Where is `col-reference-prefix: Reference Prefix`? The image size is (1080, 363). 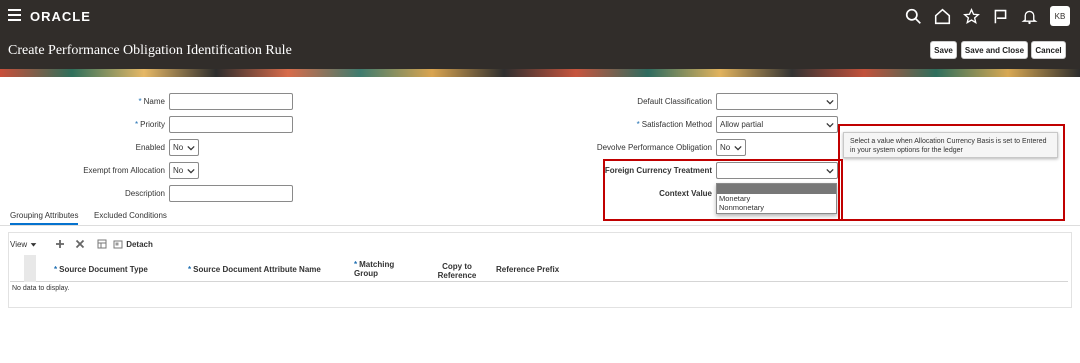 col-reference-prefix: Reference Prefix is located at coordinates (527, 269).